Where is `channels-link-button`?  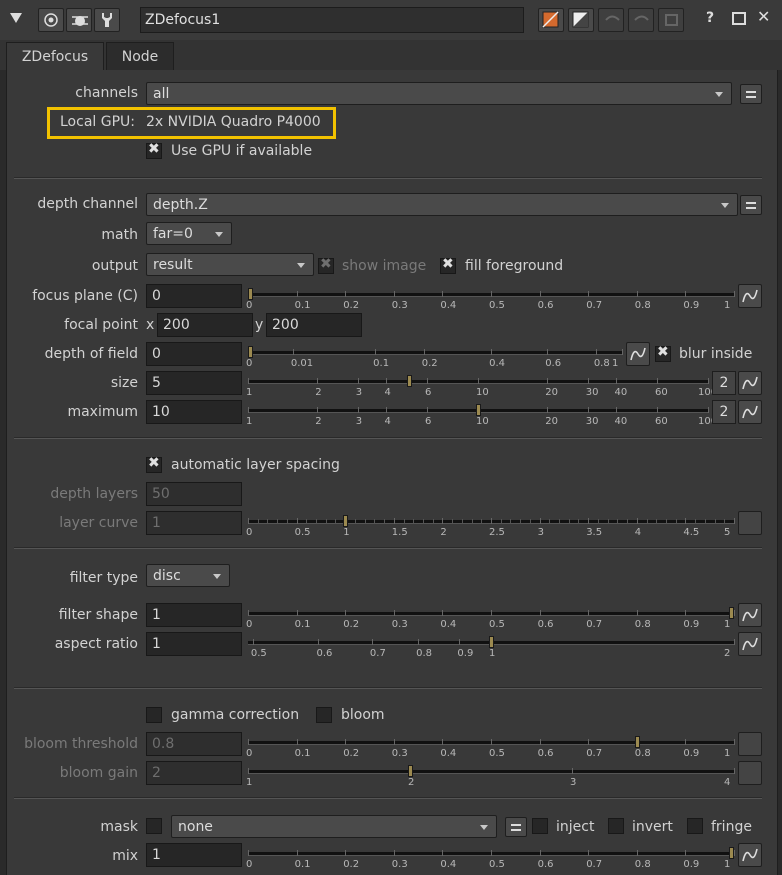
channels-link-button is located at coordinates (751, 94).